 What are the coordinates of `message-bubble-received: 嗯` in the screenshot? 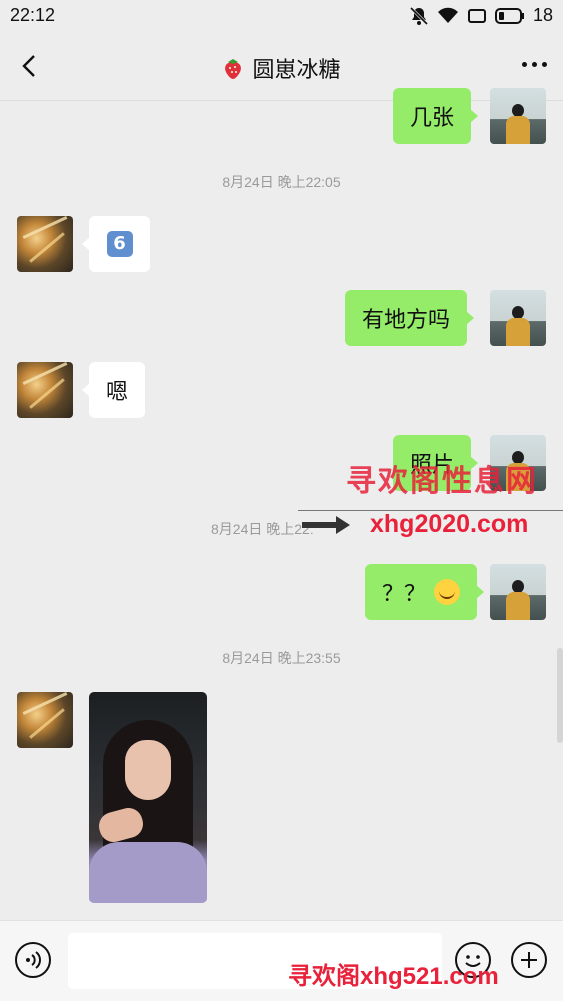 It's located at (113, 390).